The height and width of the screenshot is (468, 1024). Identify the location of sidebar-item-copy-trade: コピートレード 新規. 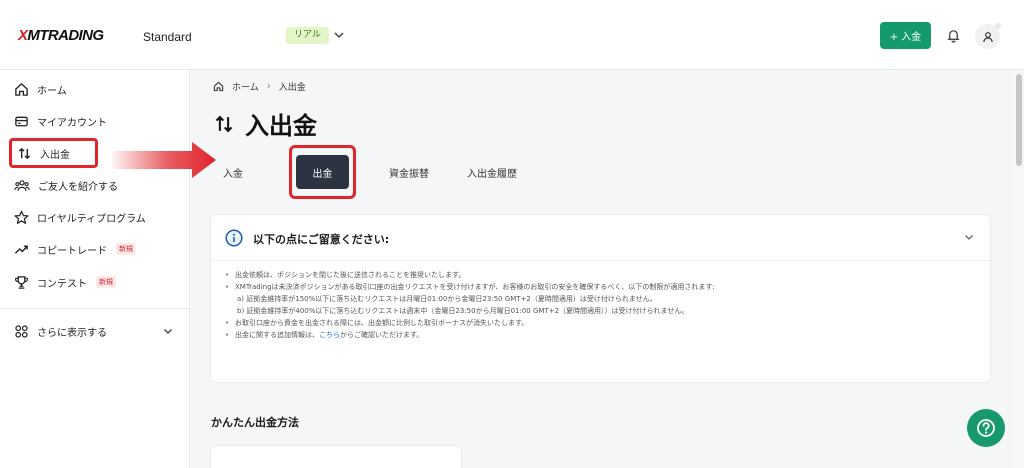
(75, 249).